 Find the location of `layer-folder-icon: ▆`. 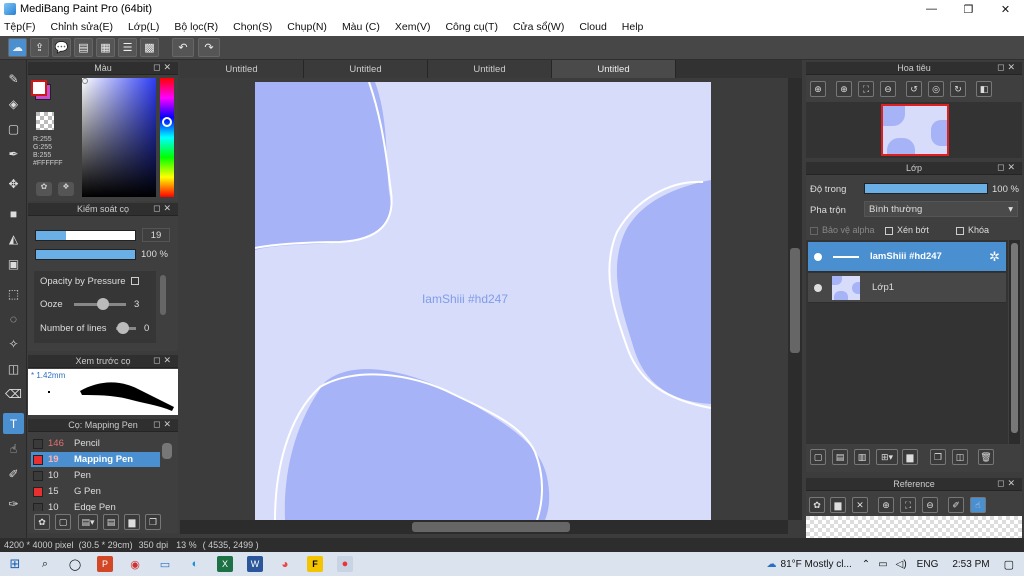

layer-folder-icon: ▆ is located at coordinates (910, 457).